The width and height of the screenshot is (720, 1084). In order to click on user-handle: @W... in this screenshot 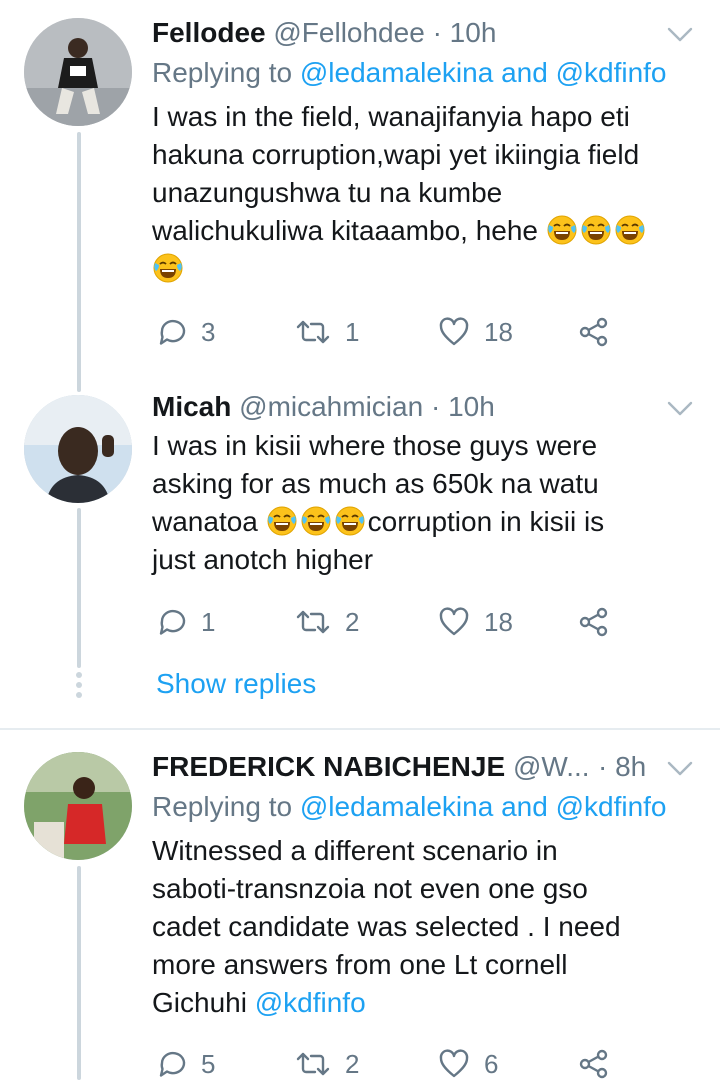, I will do `click(551, 766)`.